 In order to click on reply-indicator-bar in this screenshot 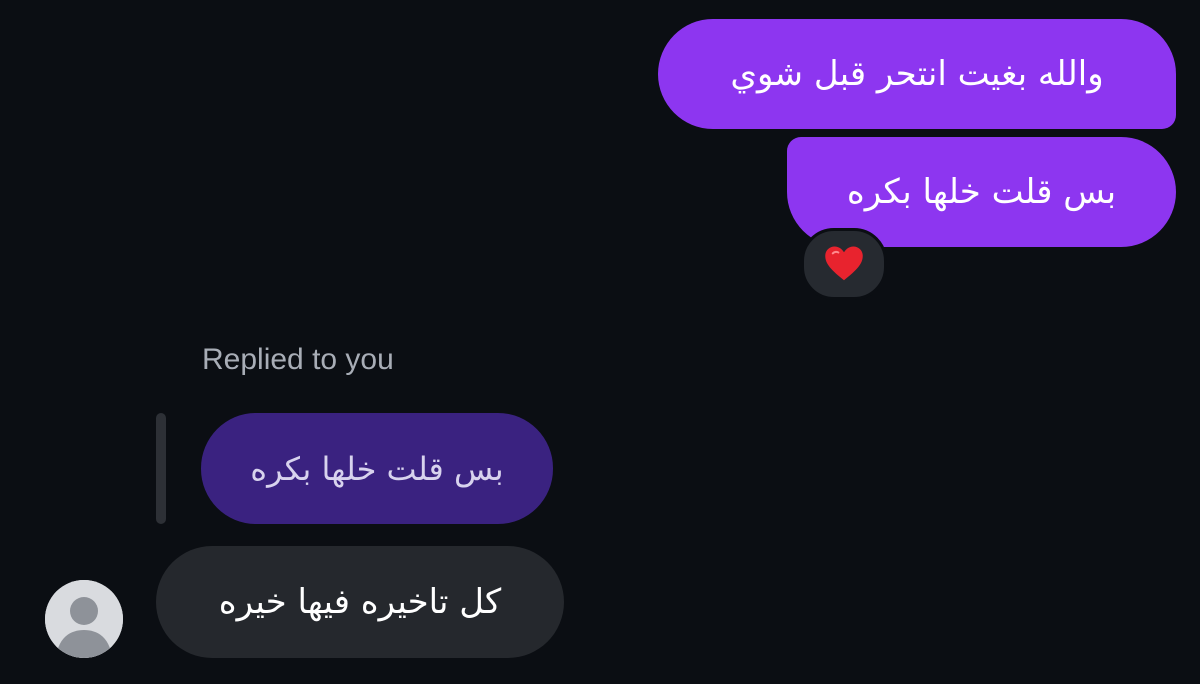, I will do `click(161, 468)`.